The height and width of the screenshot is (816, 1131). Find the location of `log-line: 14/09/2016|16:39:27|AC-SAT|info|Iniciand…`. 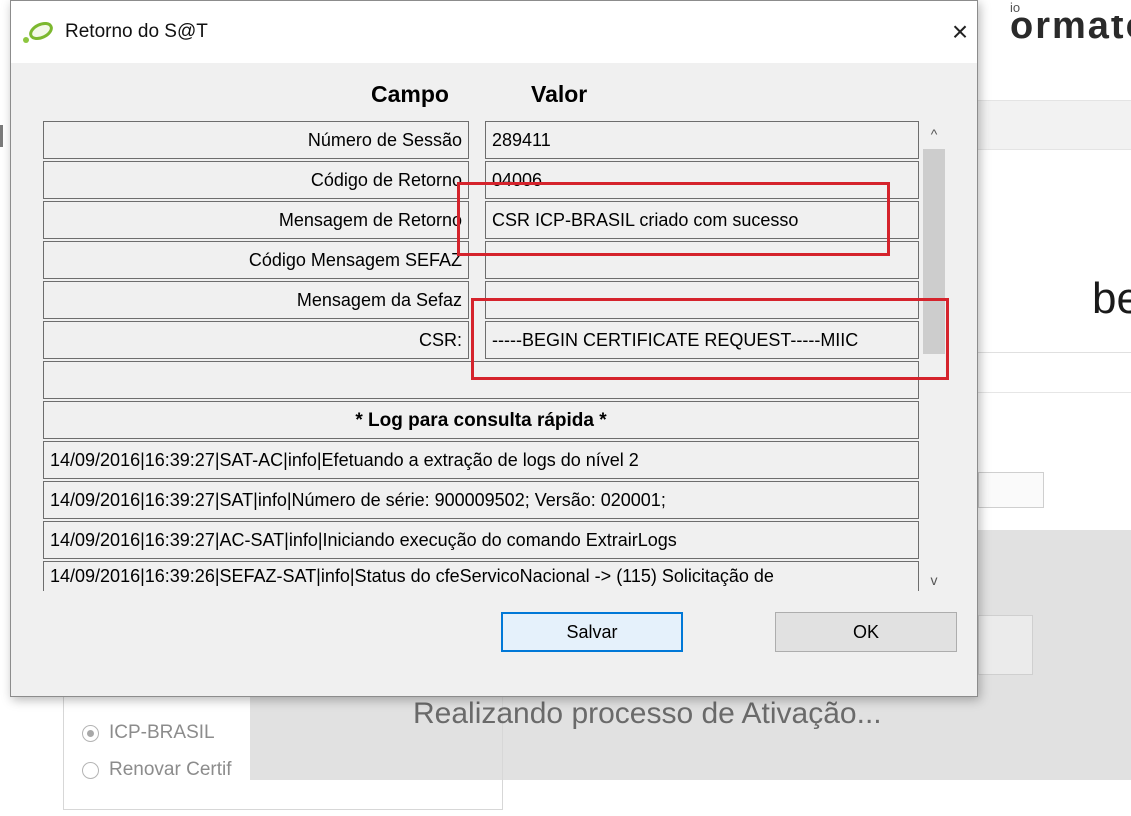

log-line: 14/09/2016|16:39:27|AC-SAT|info|Iniciand… is located at coordinates (481, 540).